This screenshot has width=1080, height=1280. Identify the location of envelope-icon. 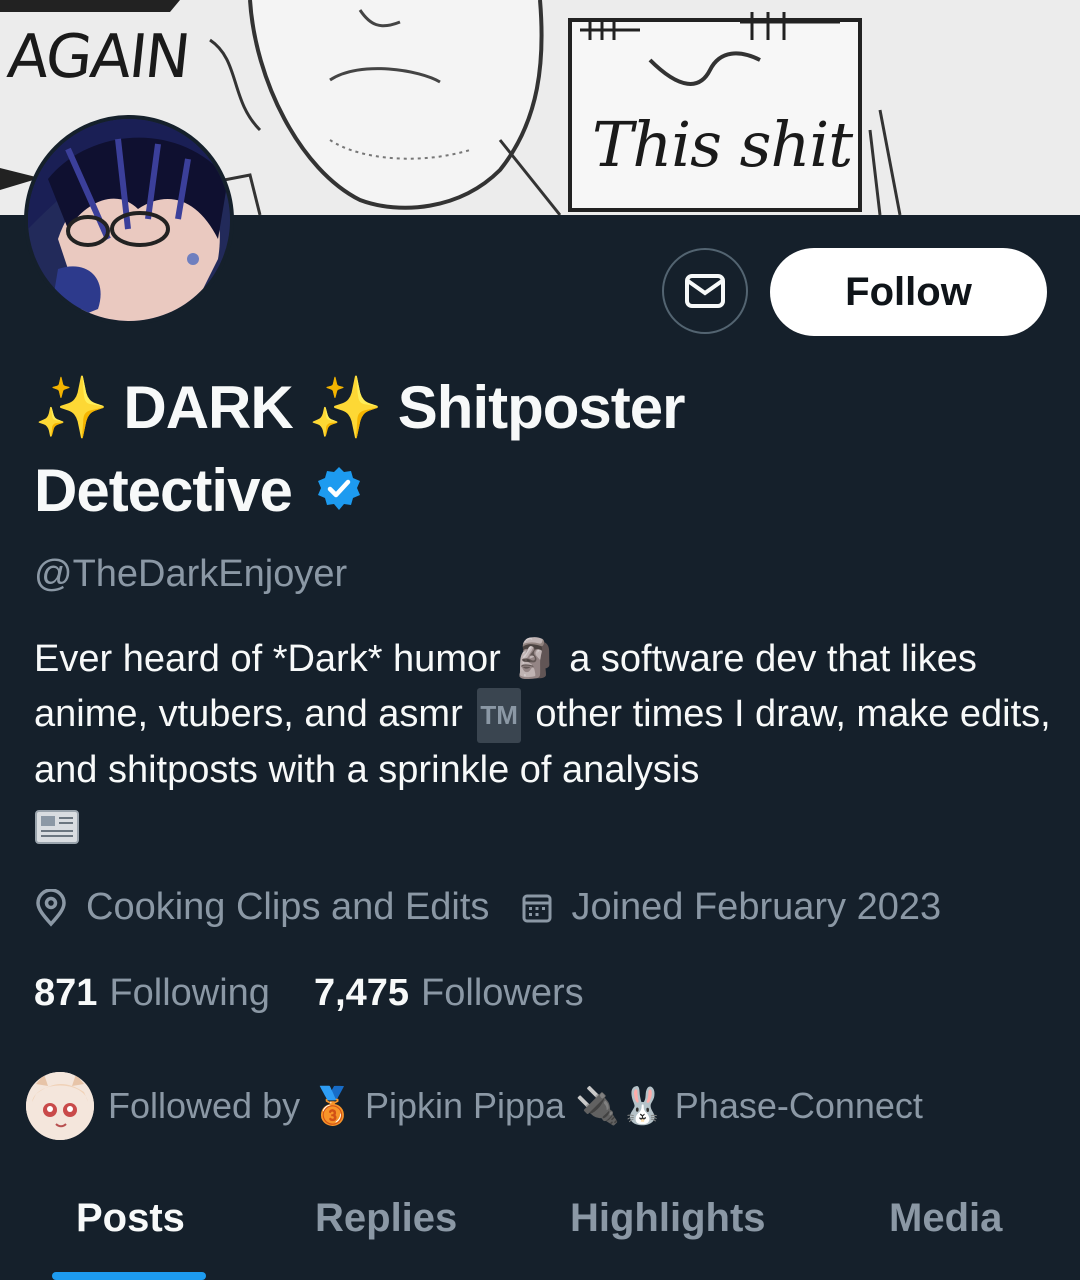
(705, 291).